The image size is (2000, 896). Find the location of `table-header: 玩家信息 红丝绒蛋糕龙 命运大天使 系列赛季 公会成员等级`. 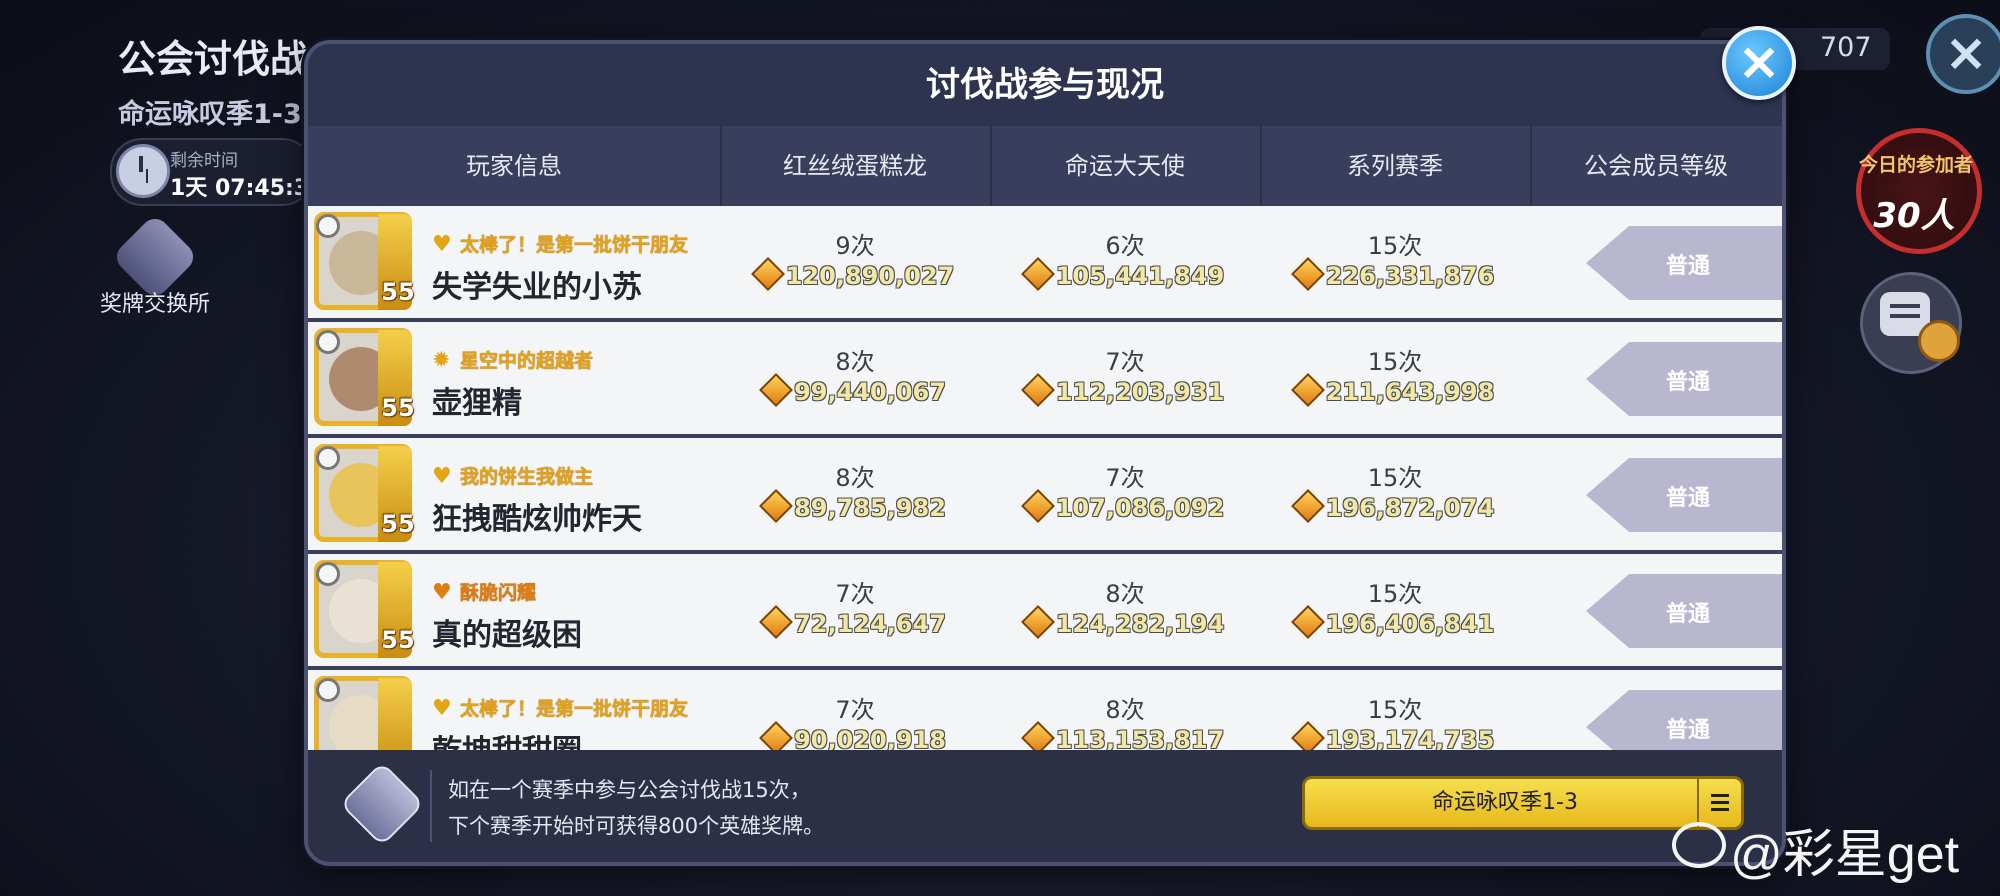

table-header: 玩家信息 红丝绒蛋糕龙 命运大天使 系列赛季 公会成员等级 is located at coordinates (1045, 166).